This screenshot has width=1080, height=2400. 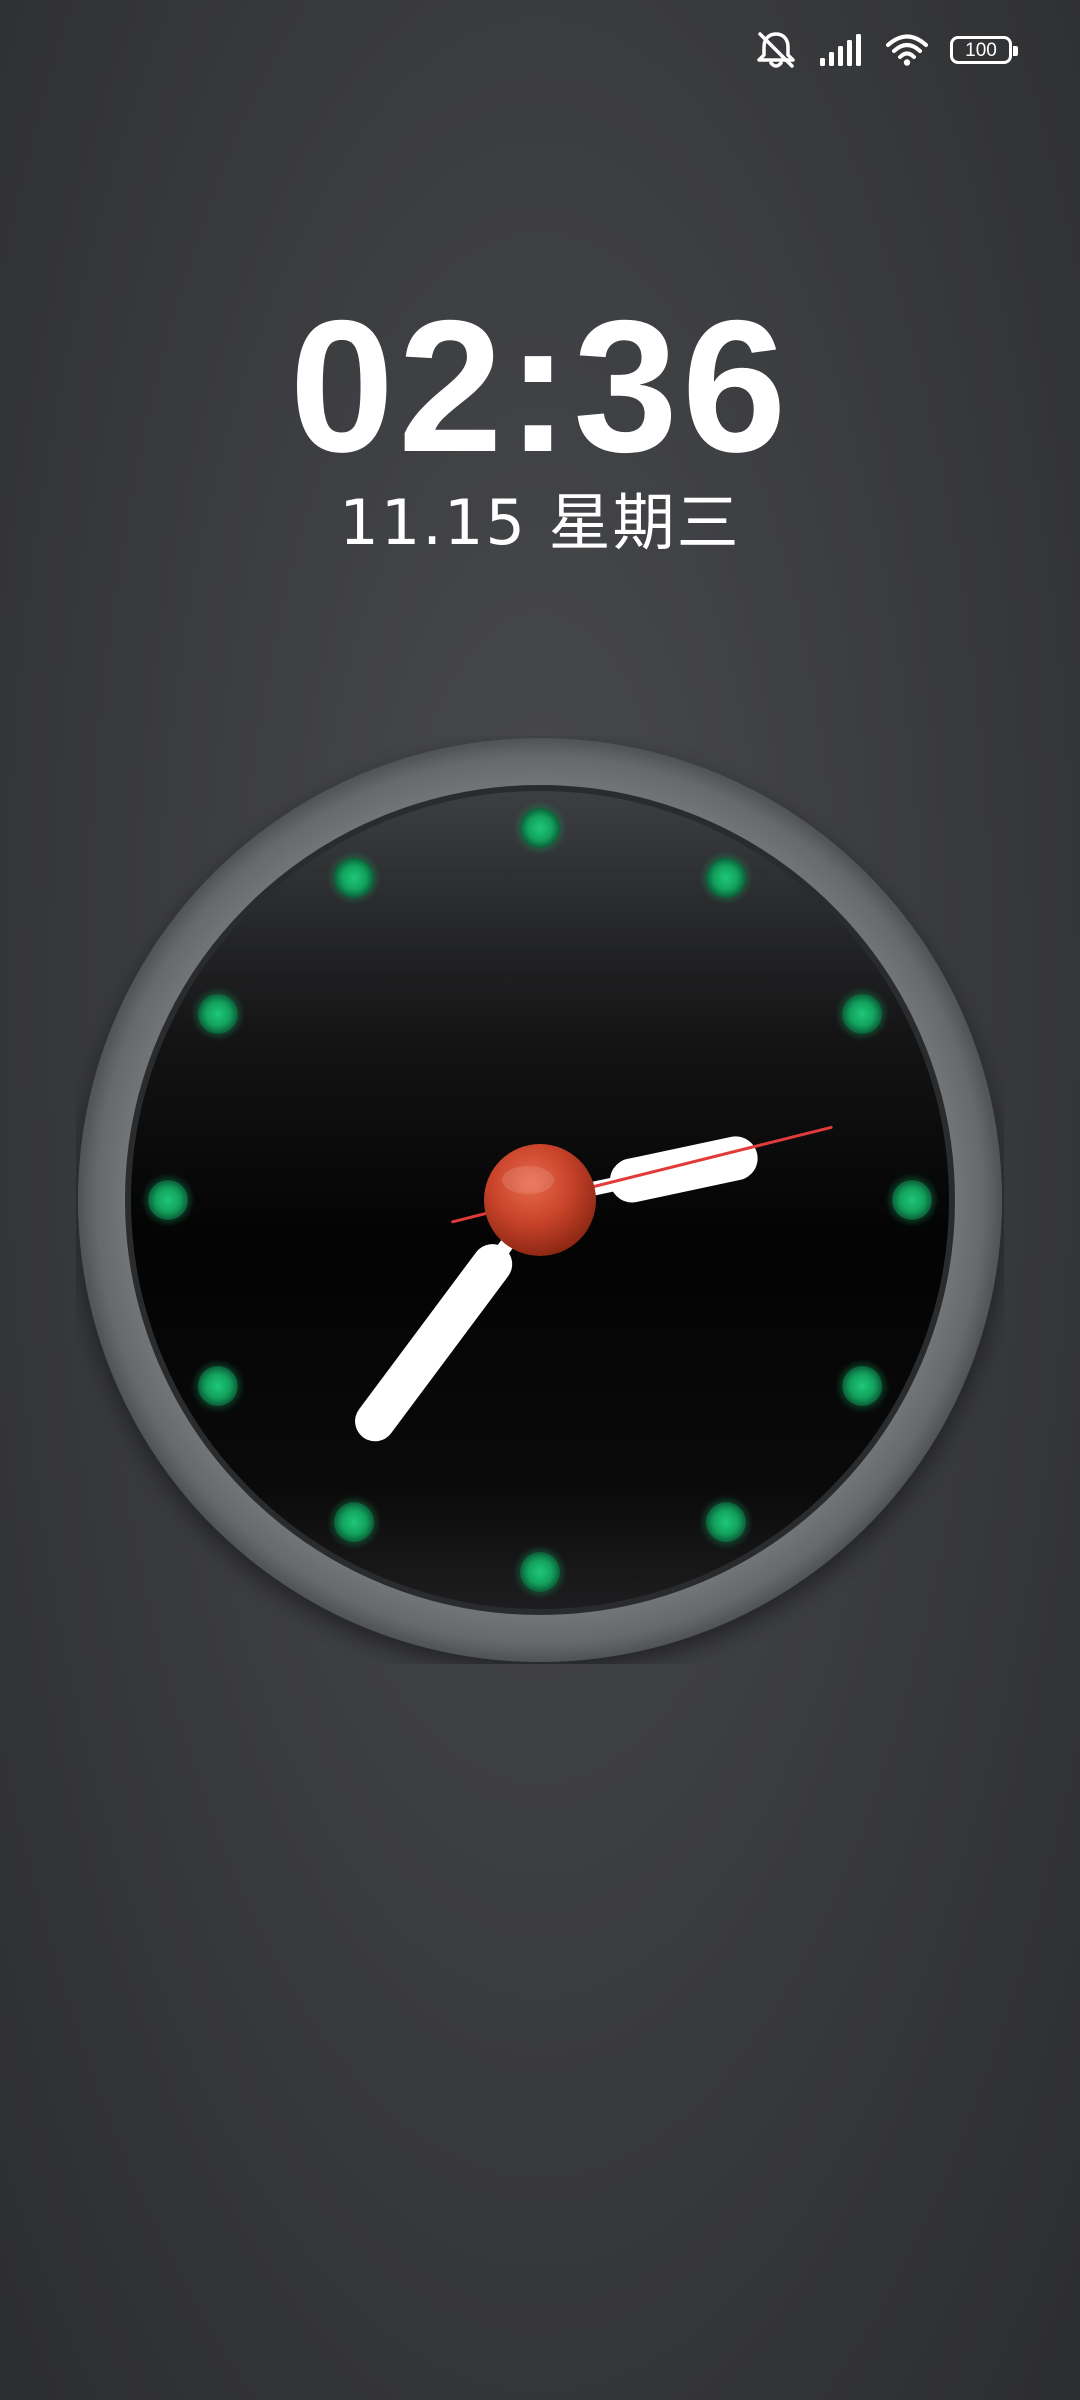 What do you see at coordinates (540, 386) in the screenshot?
I see `lock-screen-time: 02:36` at bounding box center [540, 386].